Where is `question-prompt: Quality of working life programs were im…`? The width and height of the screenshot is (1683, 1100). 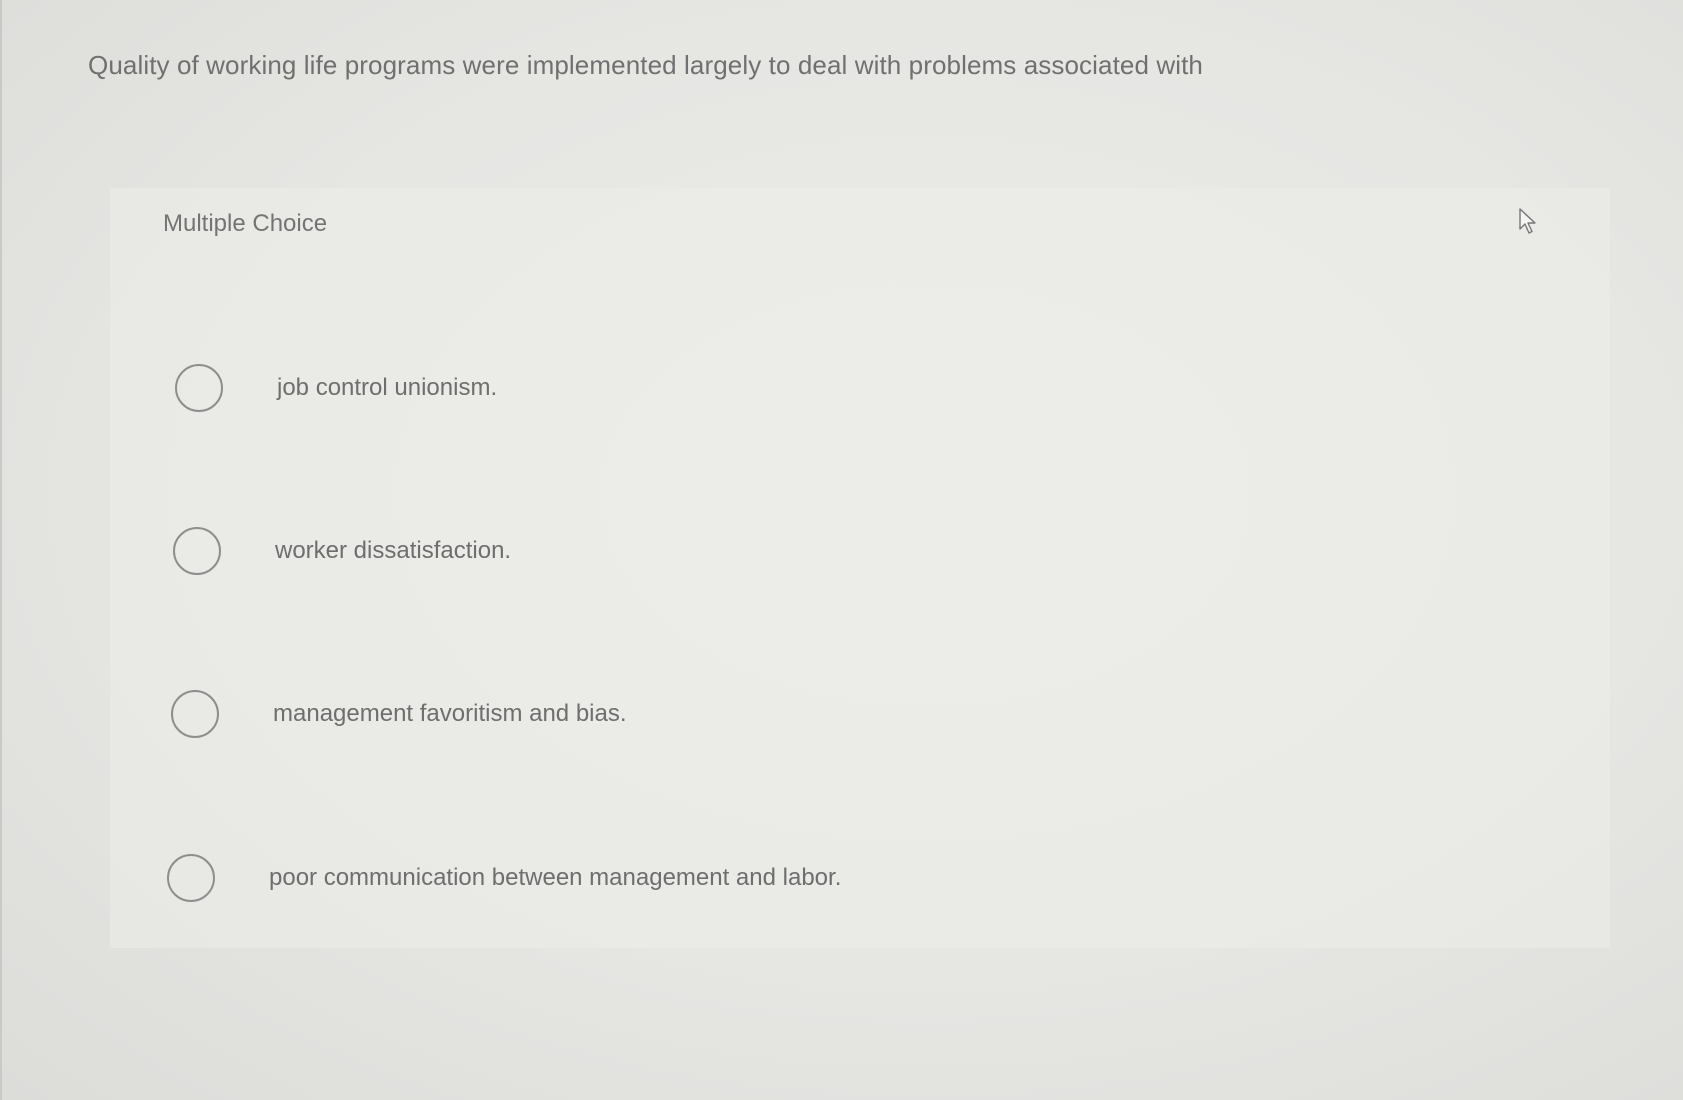
question-prompt: Quality of working life programs were im… is located at coordinates (645, 65).